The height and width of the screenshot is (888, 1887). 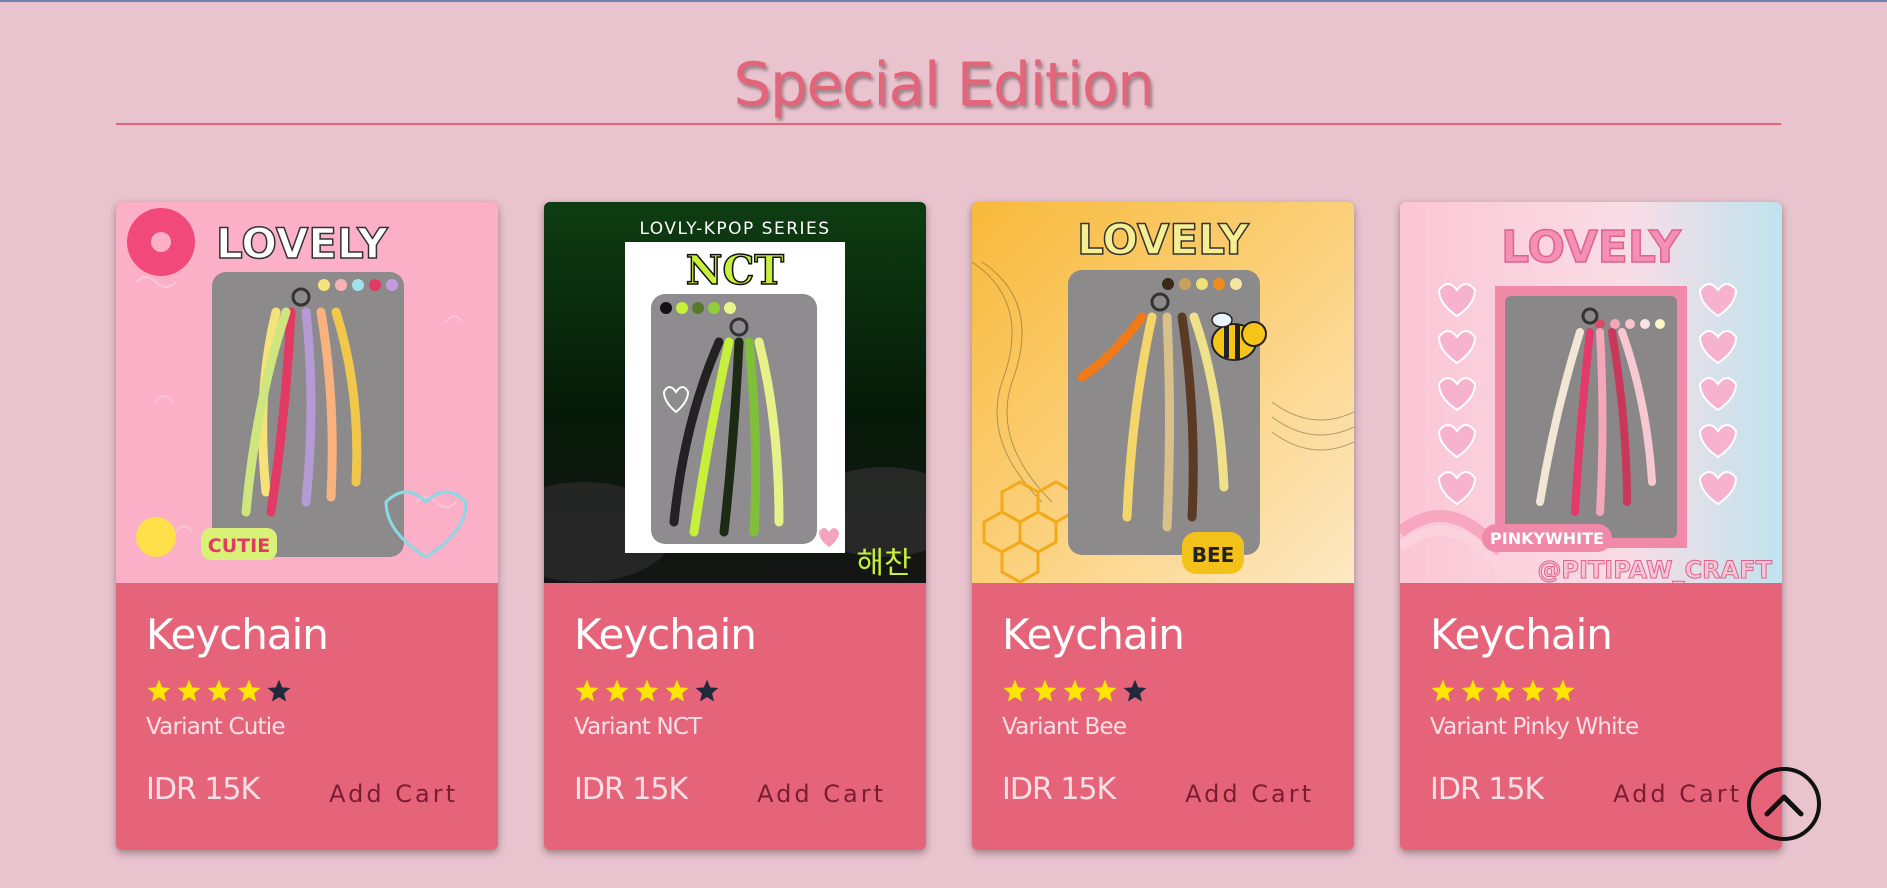 What do you see at coordinates (735, 270) in the screenshot?
I see `image-headline: NCT` at bounding box center [735, 270].